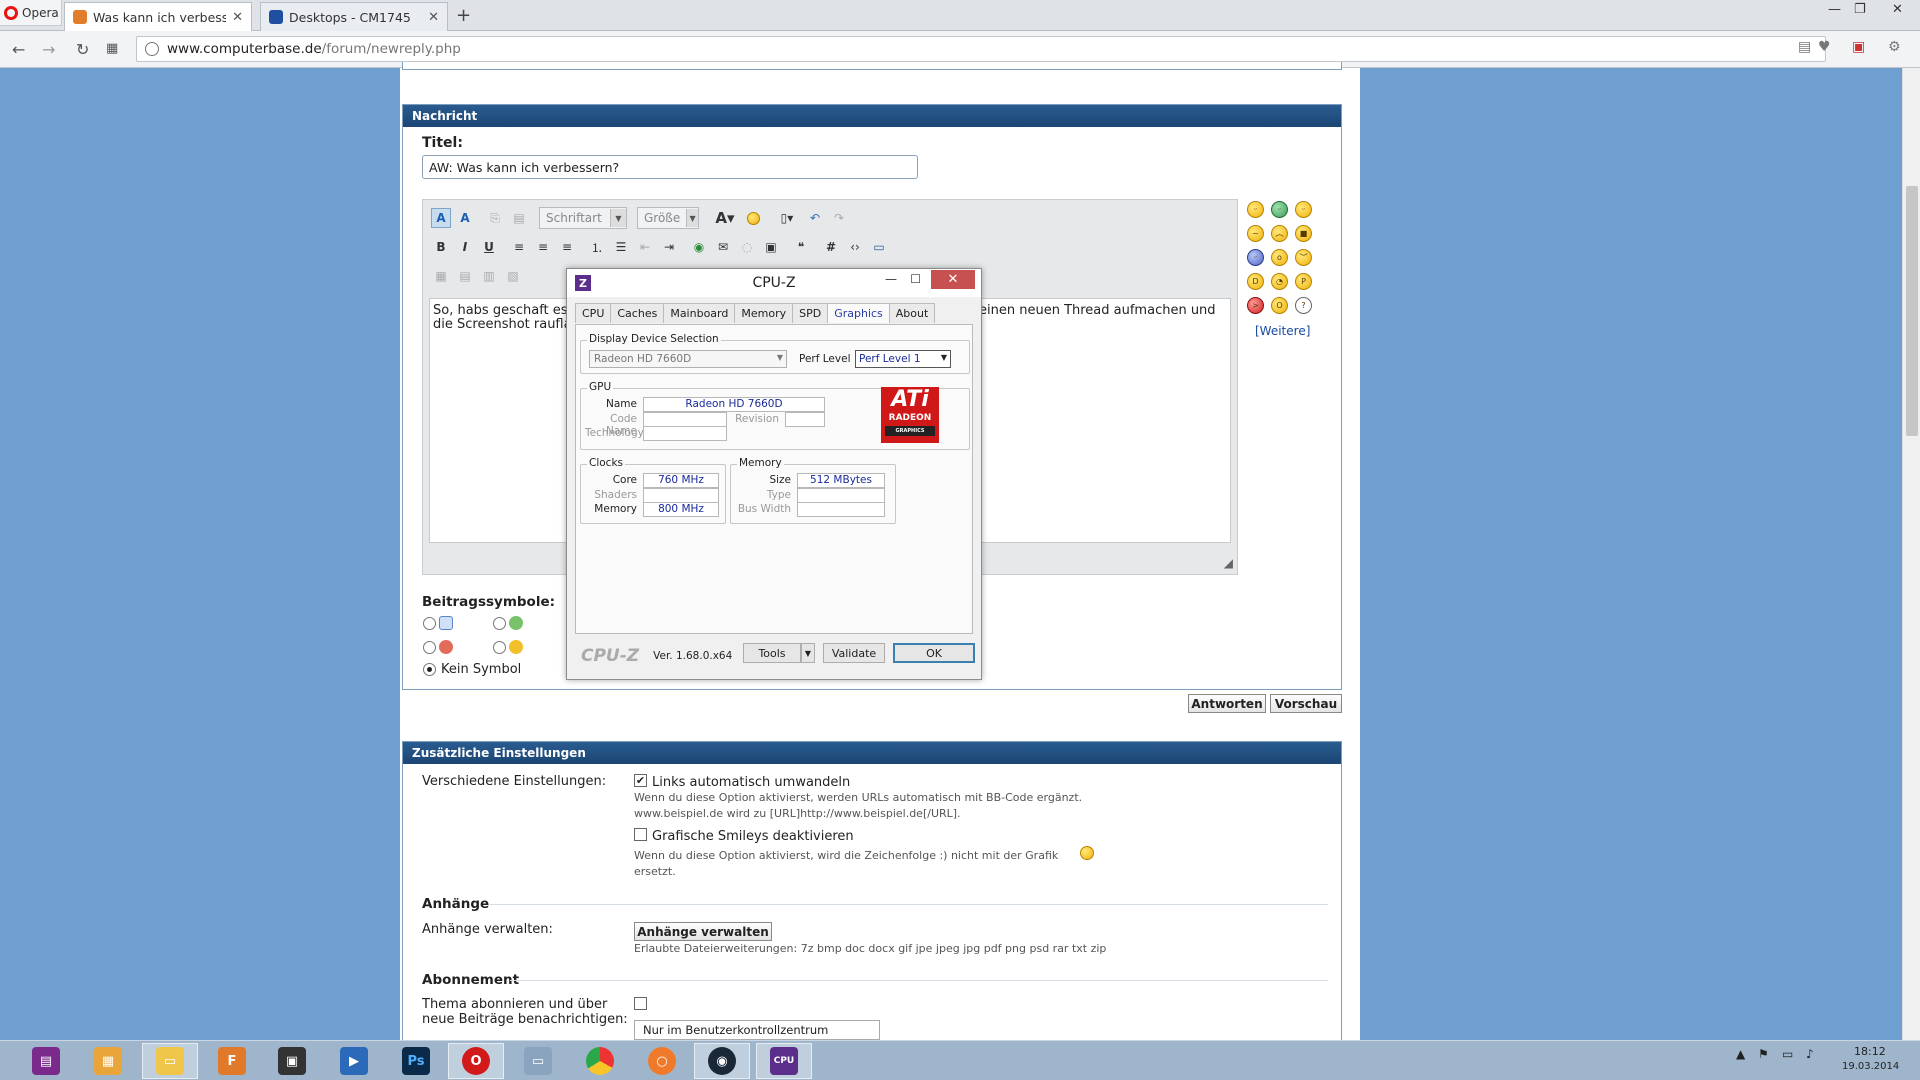  I want to click on preview-button: Vorschau, so click(1306, 703).